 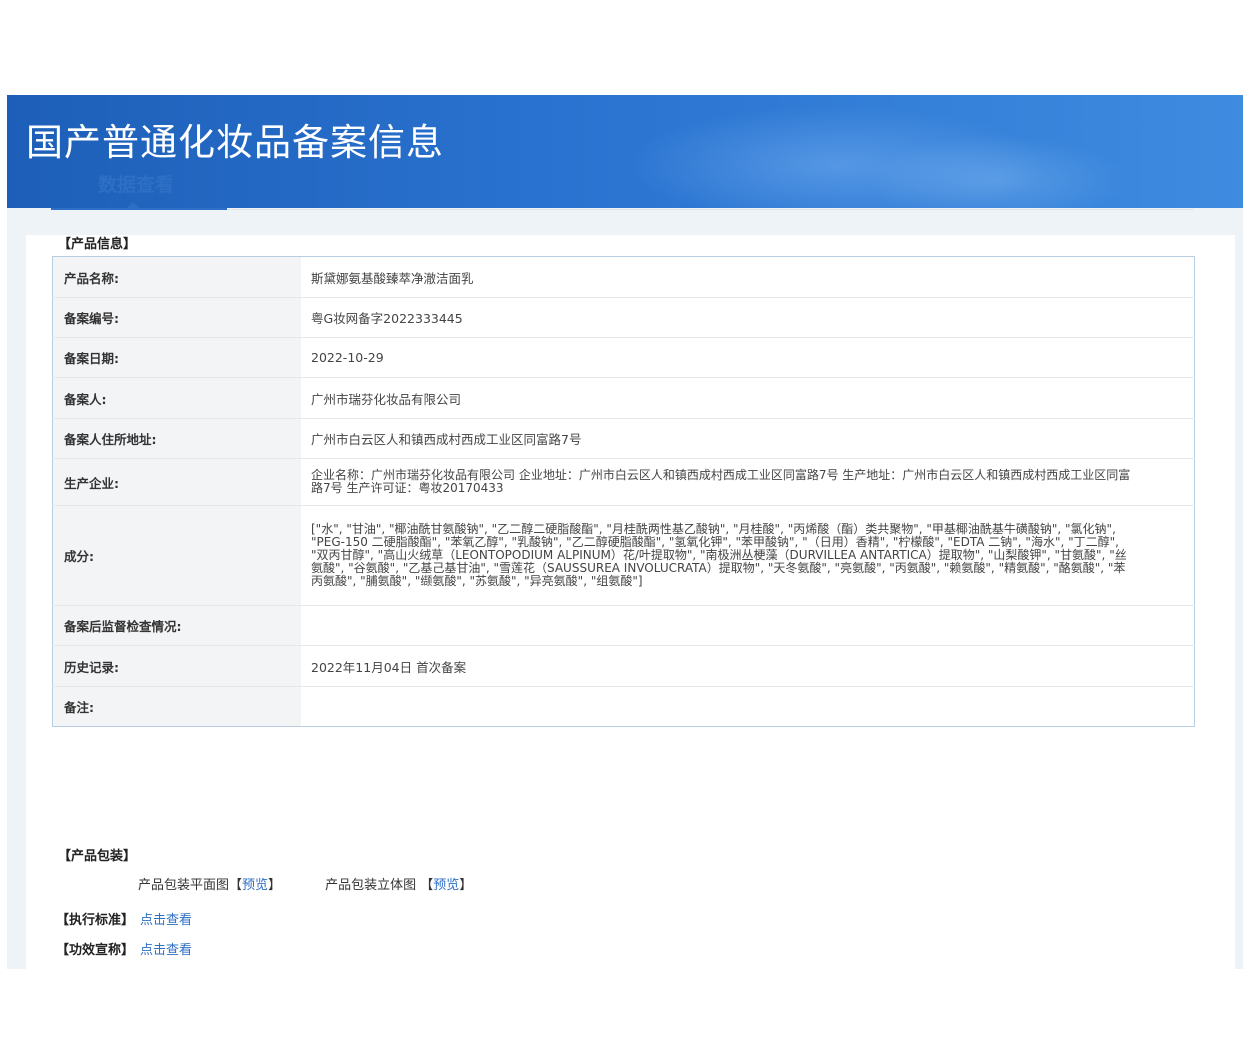 I want to click on table-row: 产品名称: 斯黛娜氨基酸臻萃净澈洁面乳, so click(x=623, y=277).